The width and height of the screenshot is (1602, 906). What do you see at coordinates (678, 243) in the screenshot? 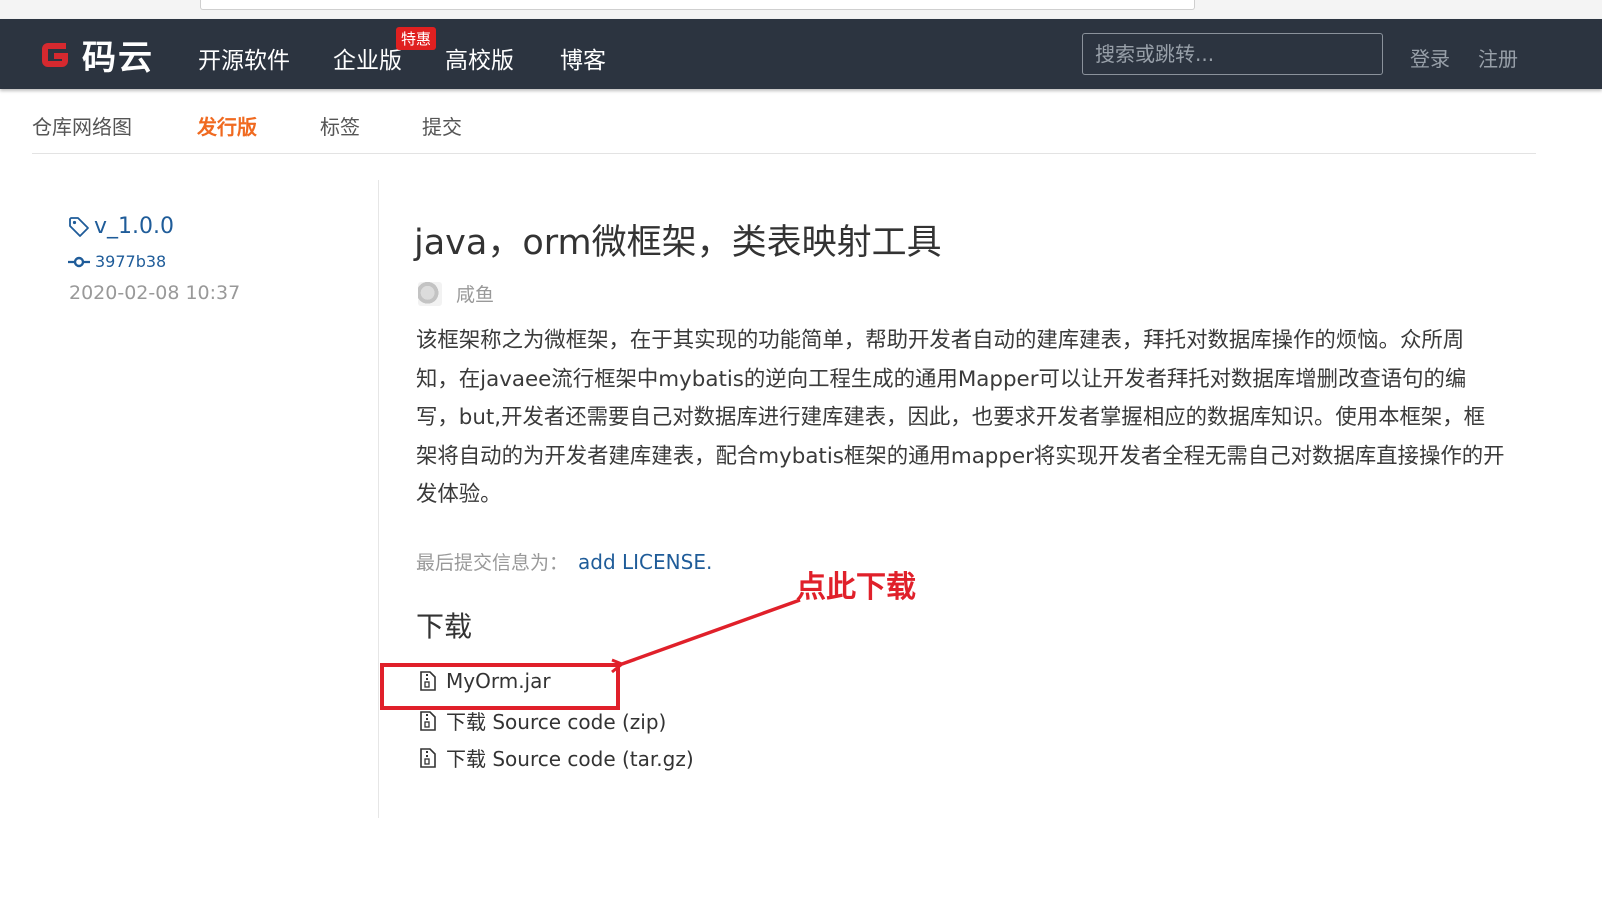
I see `release-title: java，orm微框架，类表映射工具` at bounding box center [678, 243].